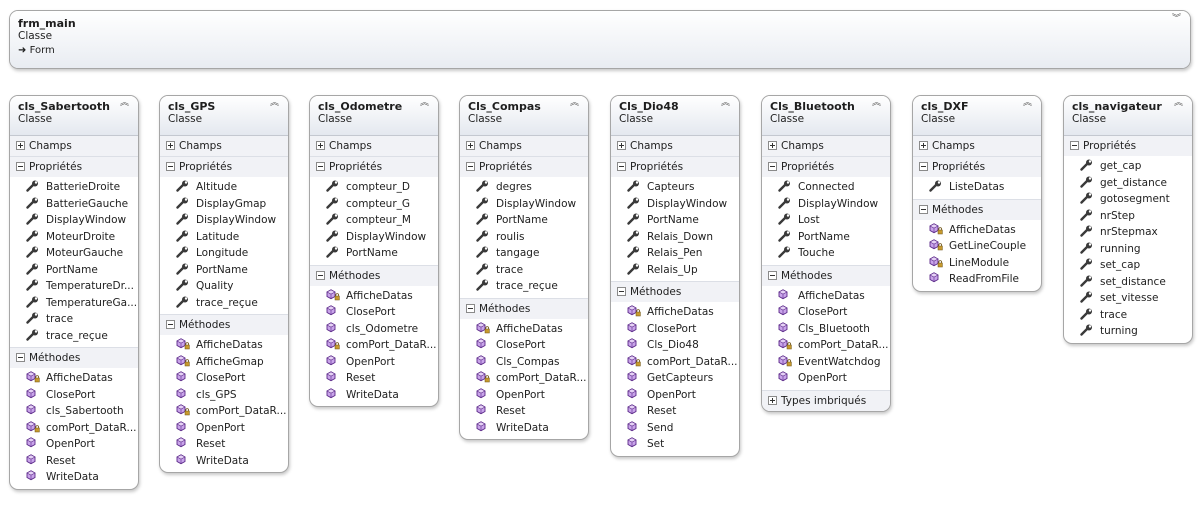 The width and height of the screenshot is (1200, 508). I want to click on property-item: trace_reçue, so click(224, 303).